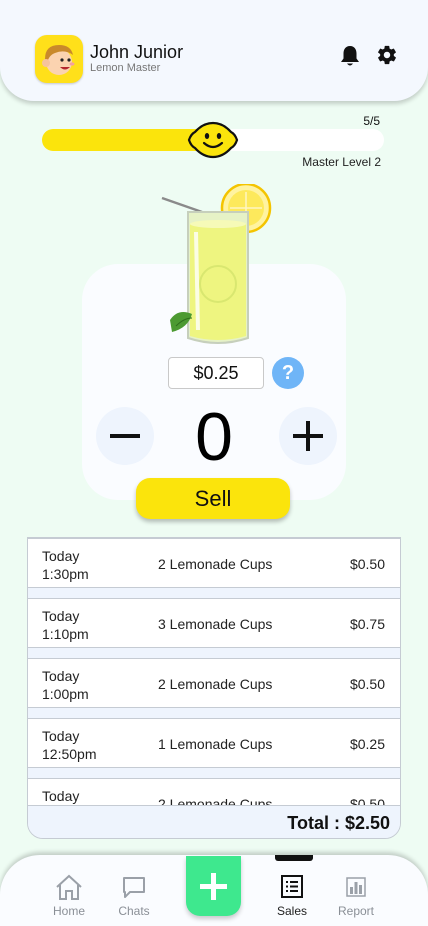 The image size is (428, 926). I want to click on help-button: ?, so click(288, 373).